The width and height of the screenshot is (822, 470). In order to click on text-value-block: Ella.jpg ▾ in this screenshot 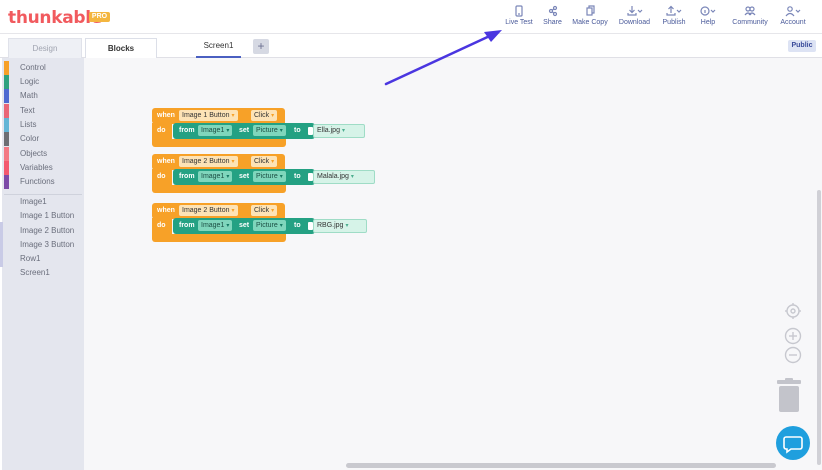, I will do `click(339, 131)`.